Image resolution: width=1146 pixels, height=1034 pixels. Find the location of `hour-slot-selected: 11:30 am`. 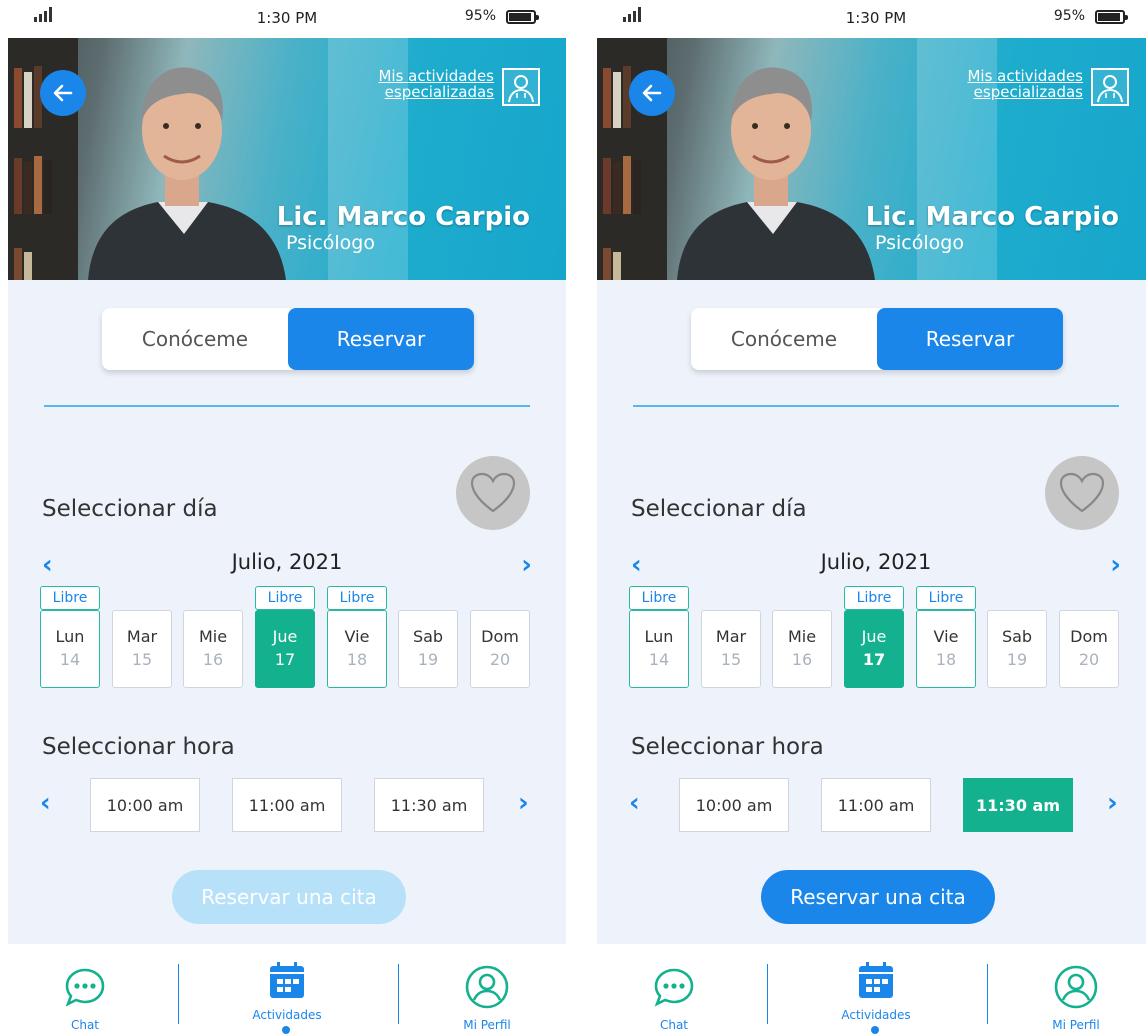

hour-slot-selected: 11:30 am is located at coordinates (1018, 805).